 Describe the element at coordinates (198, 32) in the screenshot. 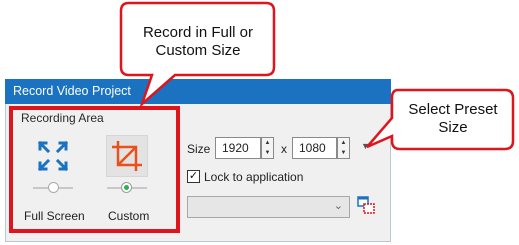

I see `top-callout-line-1: Record in Full or` at that location.